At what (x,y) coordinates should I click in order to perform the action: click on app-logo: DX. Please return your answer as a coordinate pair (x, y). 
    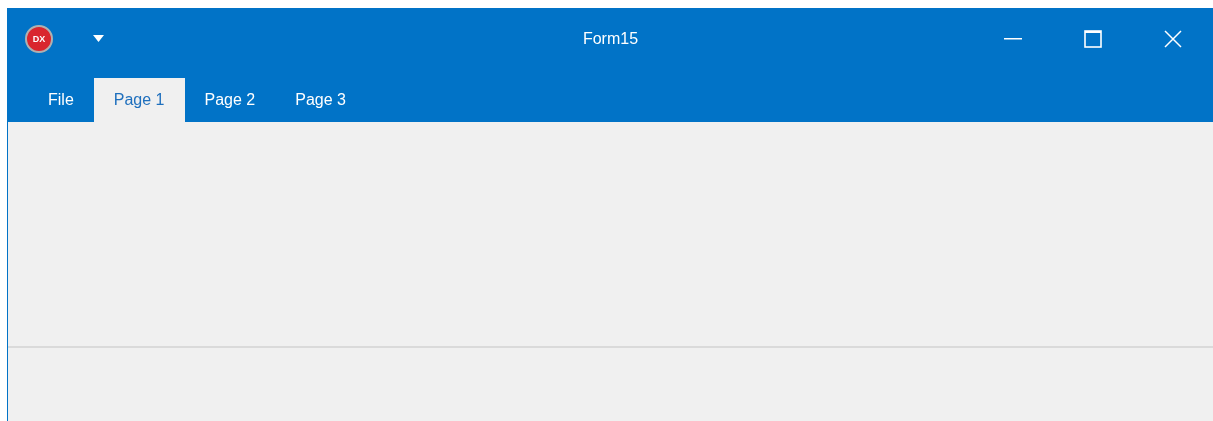
    Looking at the image, I should click on (39, 39).